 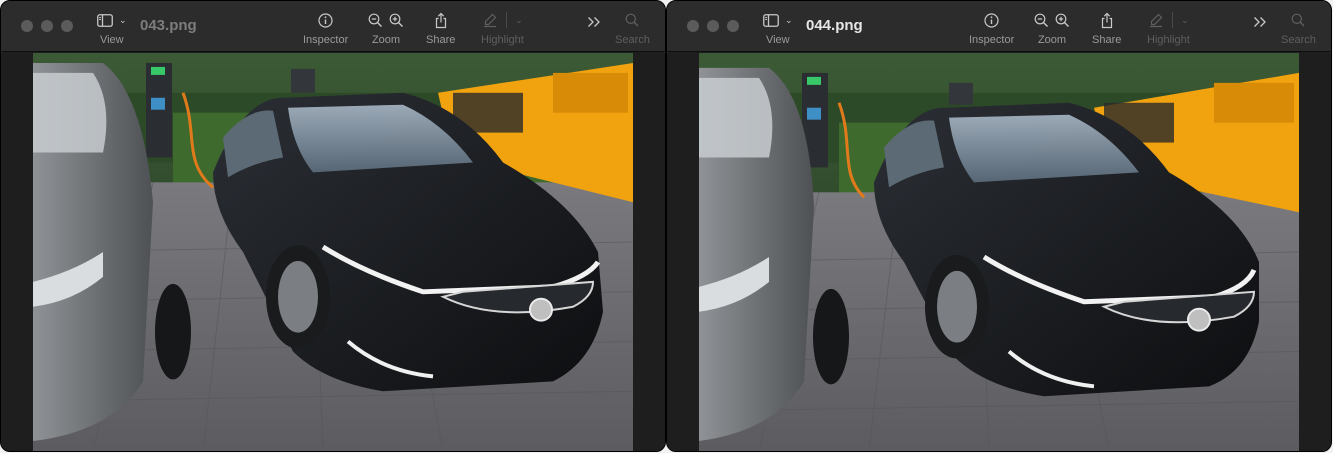 I want to click on document-title: 043.png, so click(x=168, y=25).